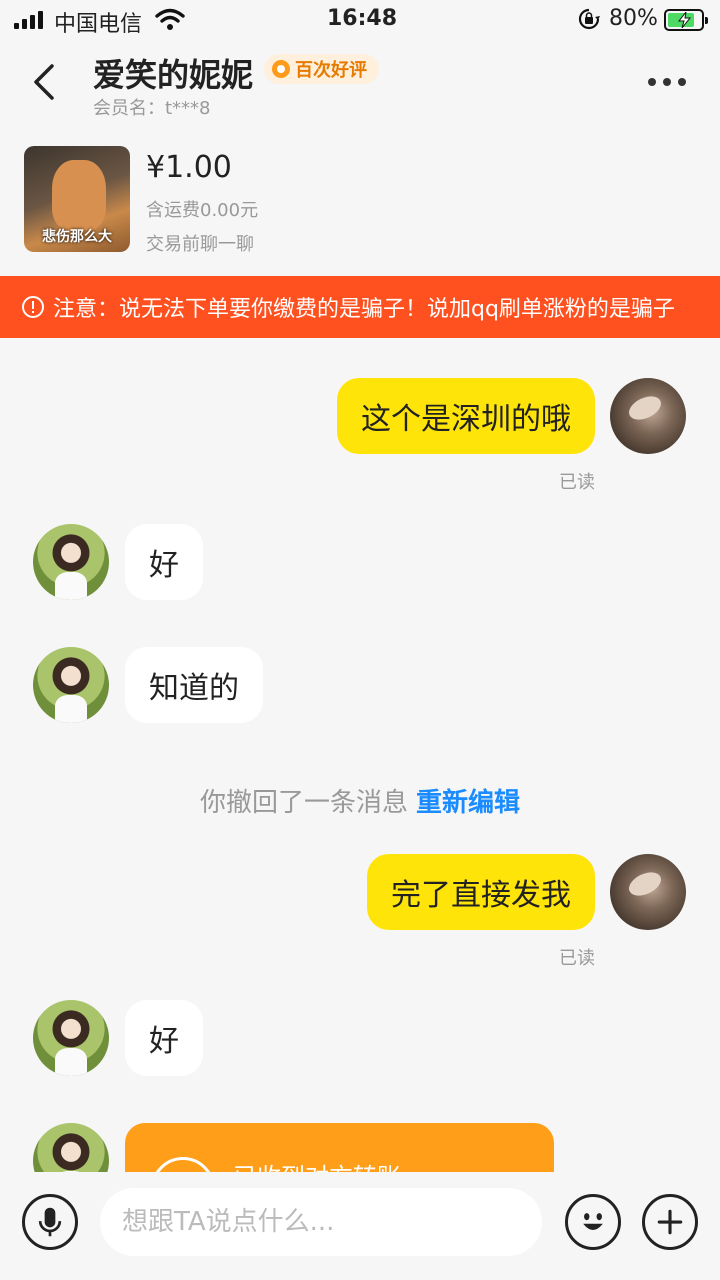 The image size is (720, 1280). Describe the element at coordinates (593, 1222) in the screenshot. I see `emoji-icon` at that location.